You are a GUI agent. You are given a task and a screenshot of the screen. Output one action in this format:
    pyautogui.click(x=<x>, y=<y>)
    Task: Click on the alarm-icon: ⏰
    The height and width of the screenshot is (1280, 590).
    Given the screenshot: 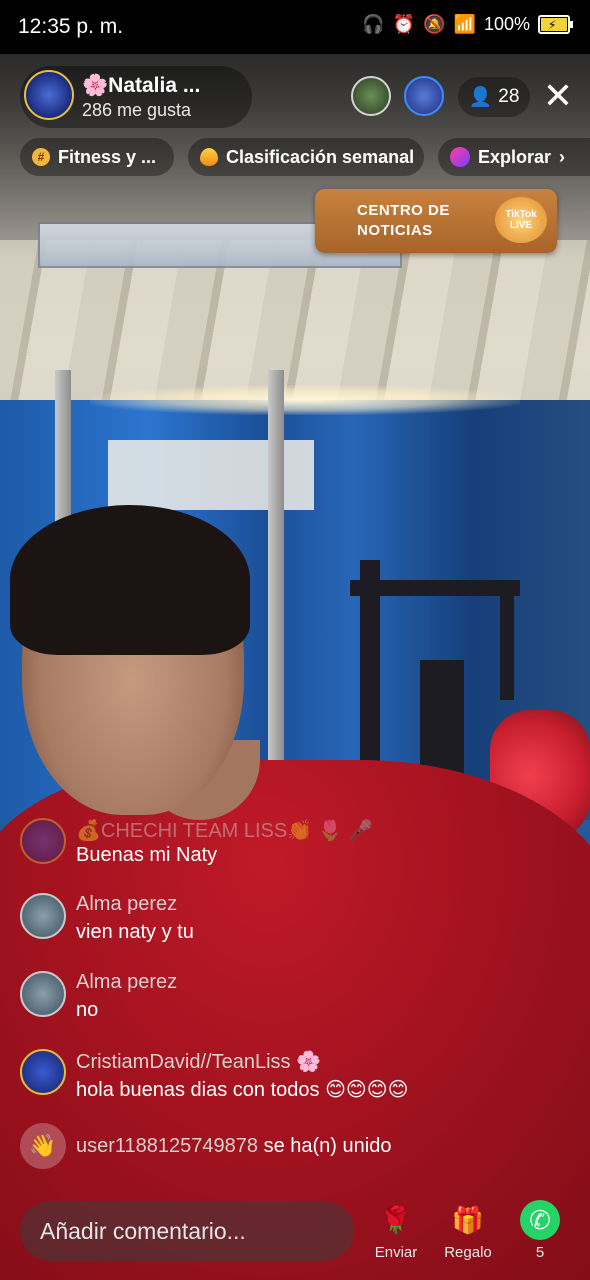 What is the action you would take?
    pyautogui.click(x=404, y=24)
    